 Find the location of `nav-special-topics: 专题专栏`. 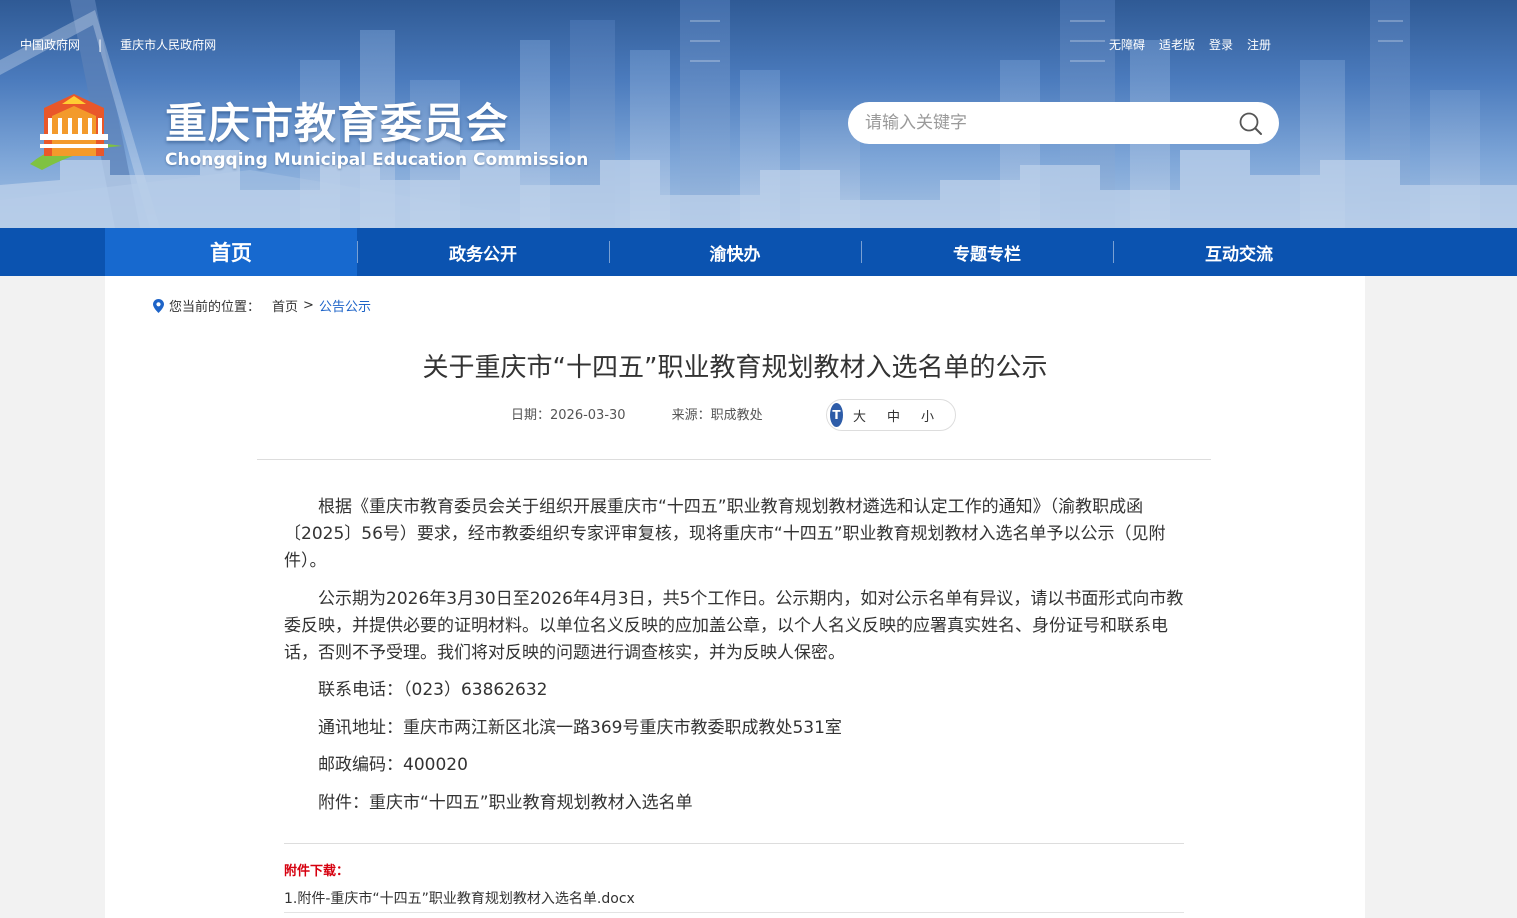

nav-special-topics: 专题专栏 is located at coordinates (987, 252).